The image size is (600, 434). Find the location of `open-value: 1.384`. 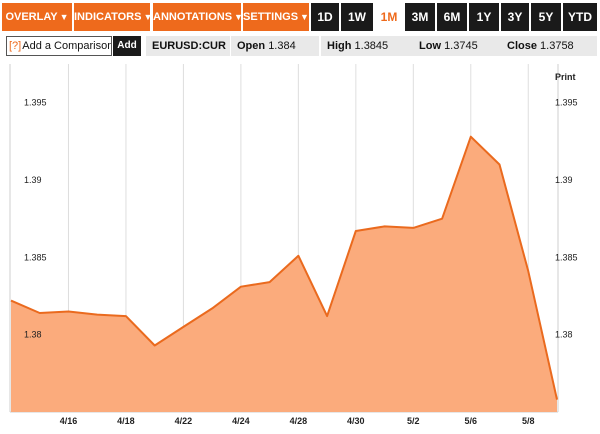

open-value: 1.384 is located at coordinates (282, 46).